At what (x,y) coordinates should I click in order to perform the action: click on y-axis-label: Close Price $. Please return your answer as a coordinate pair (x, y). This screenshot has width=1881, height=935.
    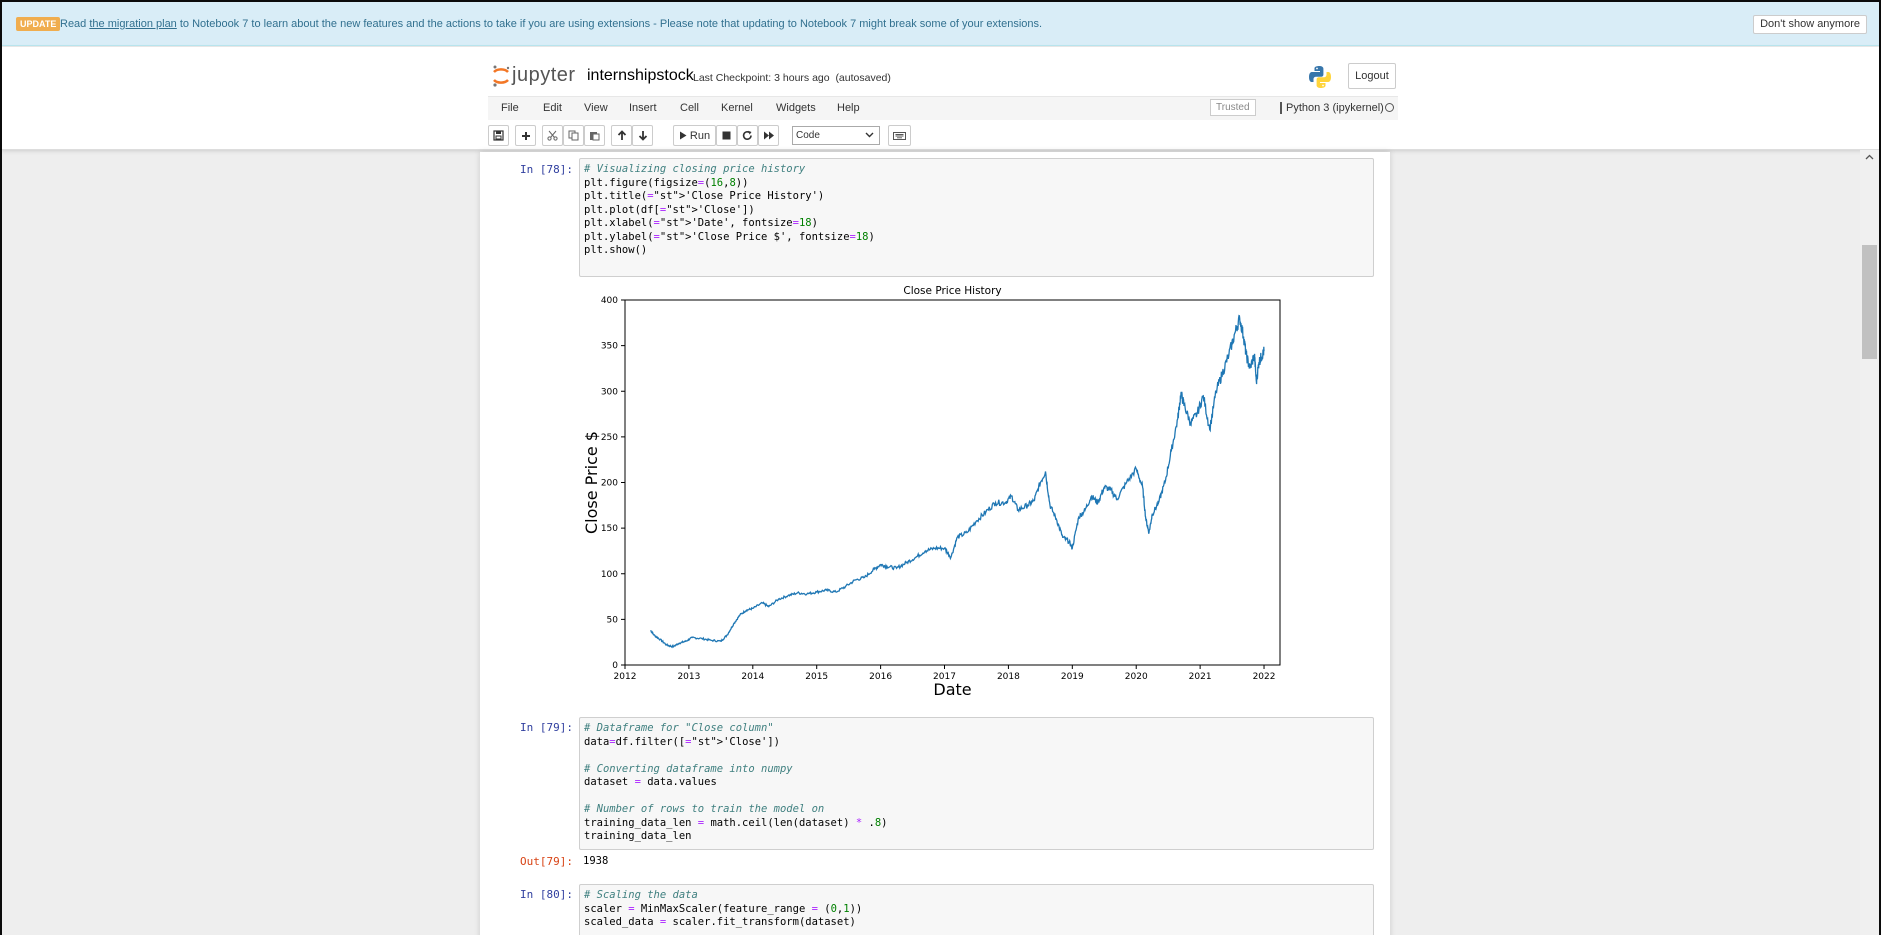
    Looking at the image, I should click on (591, 482).